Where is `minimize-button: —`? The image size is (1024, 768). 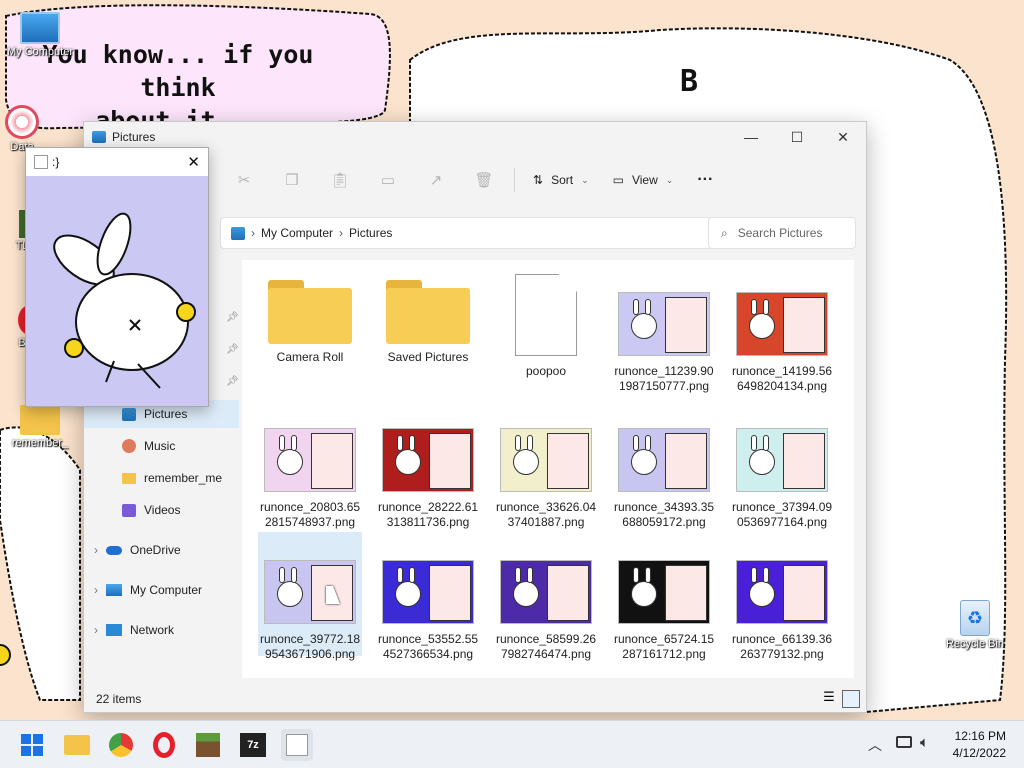 minimize-button: — is located at coordinates (751, 137).